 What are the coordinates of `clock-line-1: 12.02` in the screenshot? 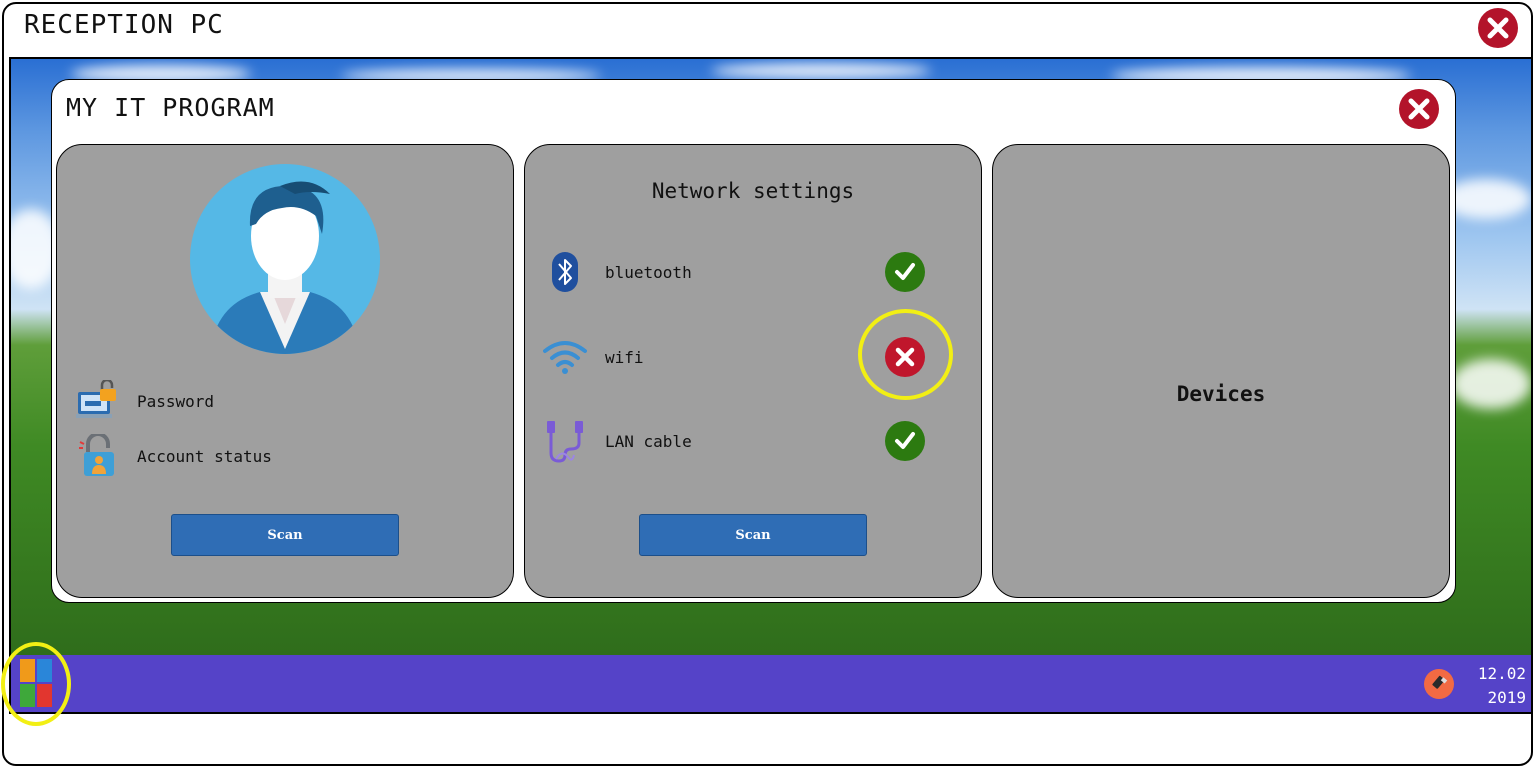 It's located at (1501, 673).